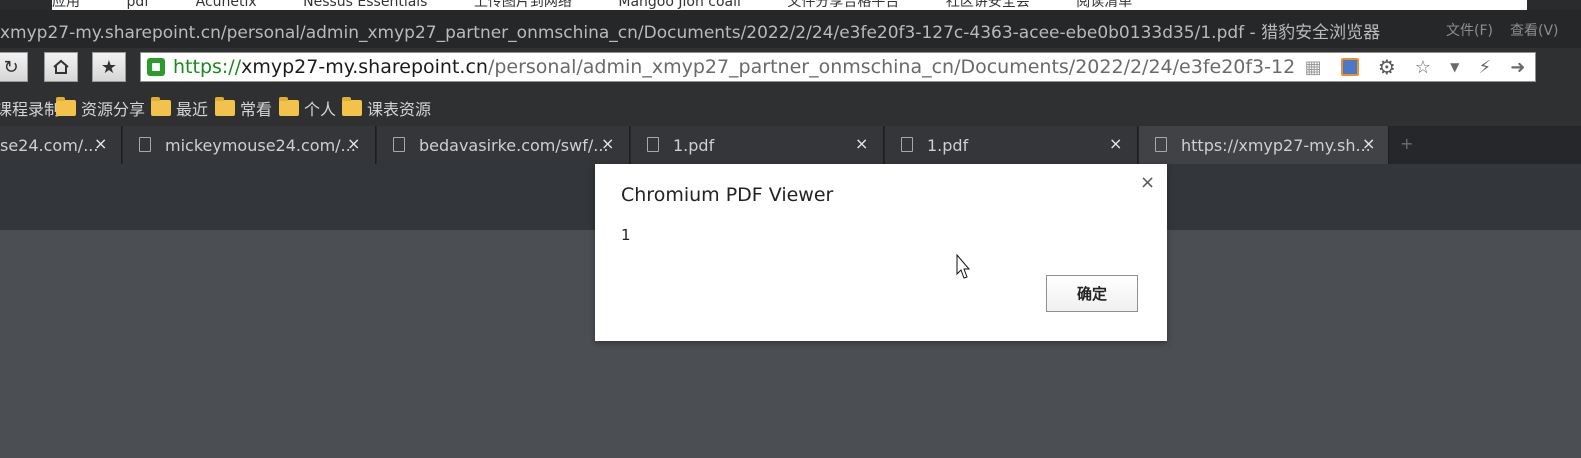  Describe the element at coordinates (1387, 67) in the screenshot. I see `gear-icon: ⚙` at that location.